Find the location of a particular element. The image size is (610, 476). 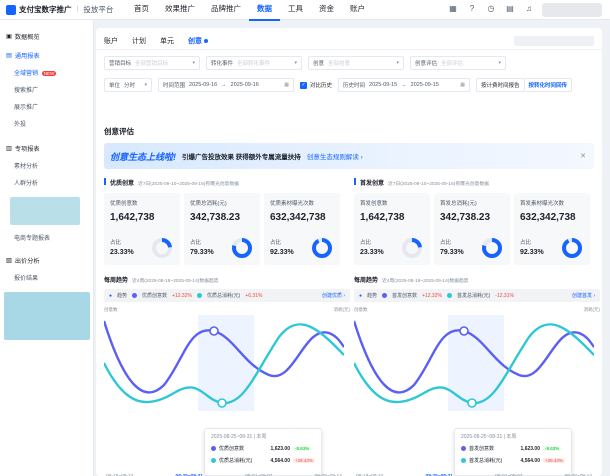

ratio-value: 23.33% is located at coordinates (122, 252).